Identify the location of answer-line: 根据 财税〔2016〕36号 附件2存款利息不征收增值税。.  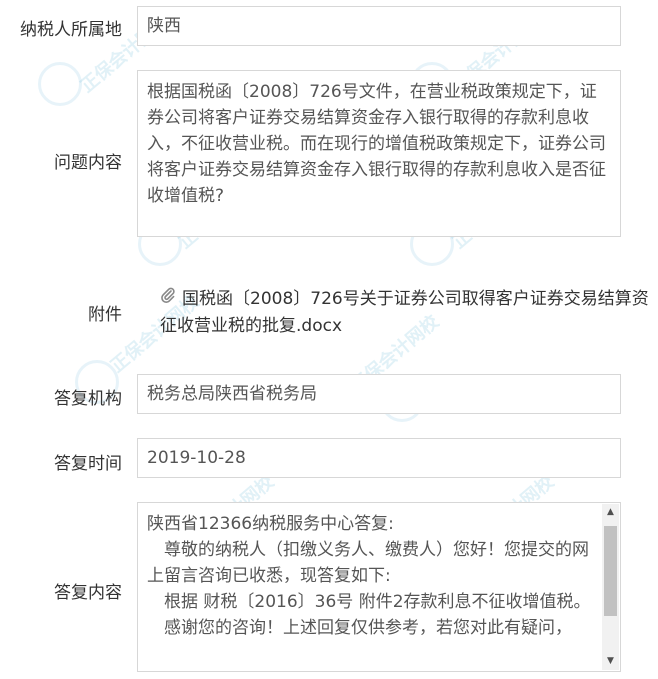
(369, 602).